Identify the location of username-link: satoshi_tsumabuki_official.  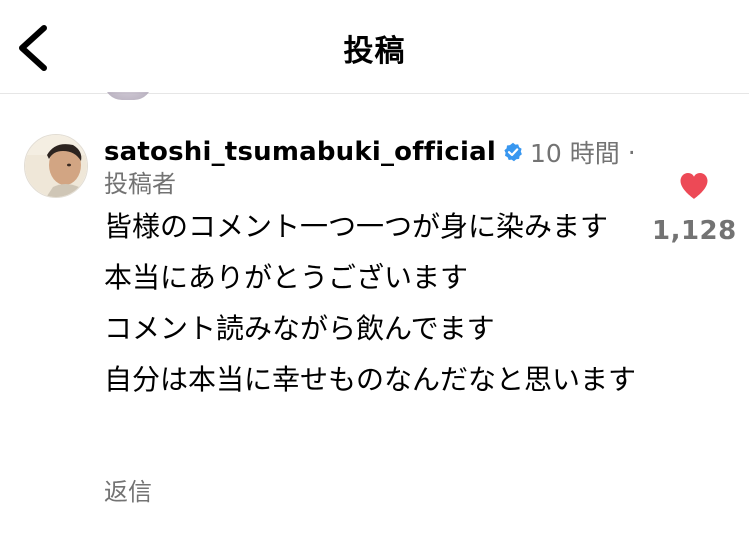
(300, 152).